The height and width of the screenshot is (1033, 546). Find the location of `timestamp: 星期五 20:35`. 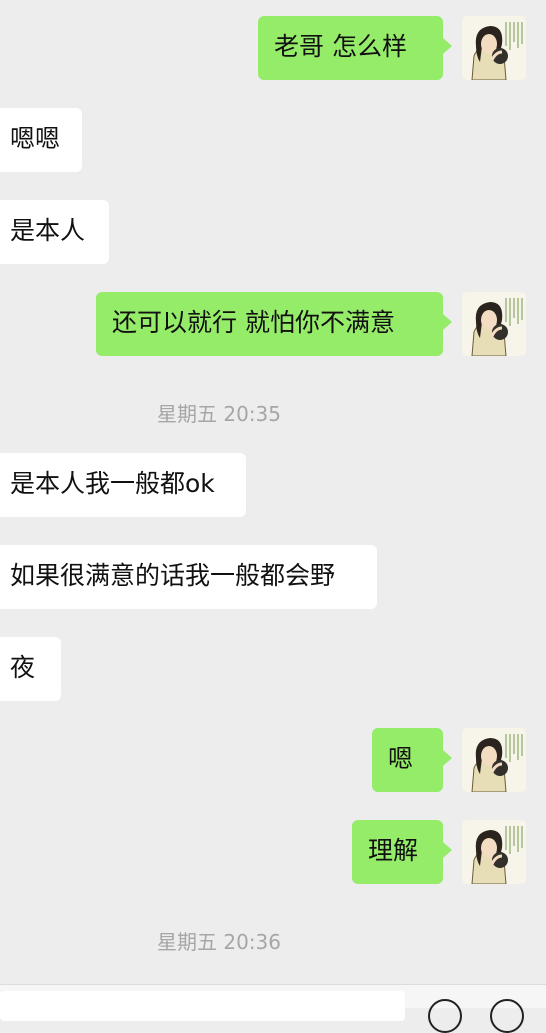

timestamp: 星期五 20:35 is located at coordinates (219, 414).